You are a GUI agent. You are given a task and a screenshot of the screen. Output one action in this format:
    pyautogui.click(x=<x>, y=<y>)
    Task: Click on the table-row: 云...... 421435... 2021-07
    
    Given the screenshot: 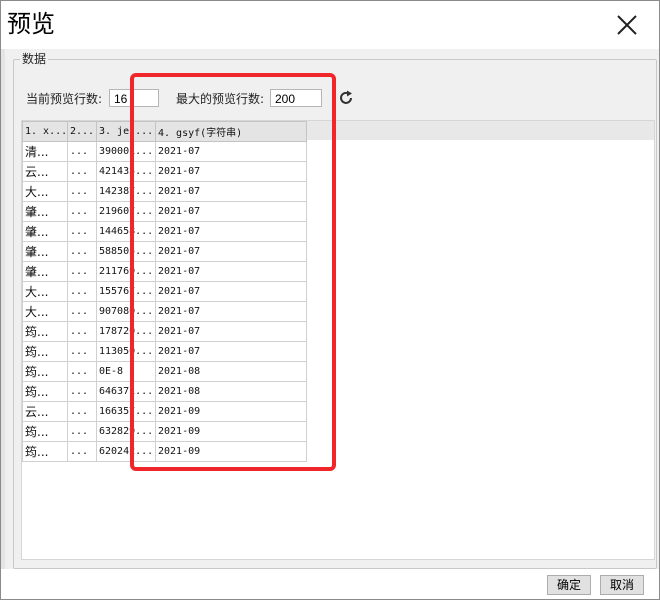 What is the action you would take?
    pyautogui.click(x=164, y=171)
    